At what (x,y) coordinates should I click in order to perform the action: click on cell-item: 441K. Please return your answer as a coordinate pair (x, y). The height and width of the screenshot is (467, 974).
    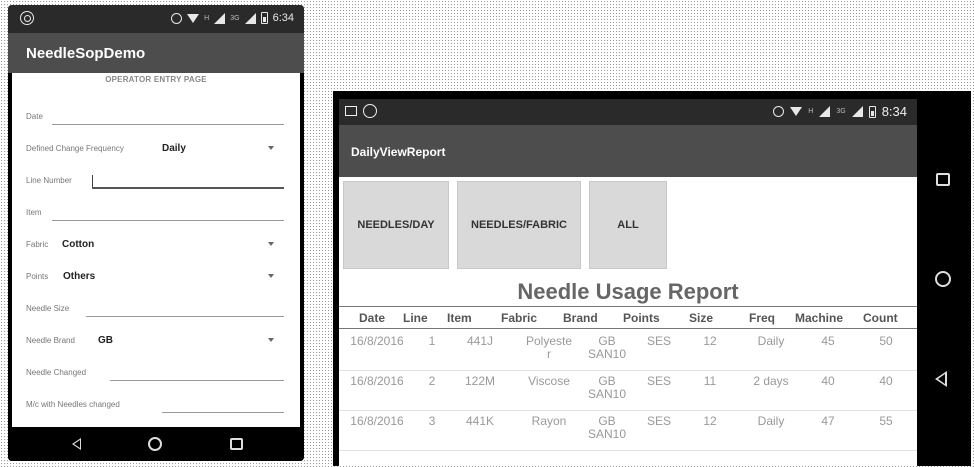
    Looking at the image, I should click on (480, 421).